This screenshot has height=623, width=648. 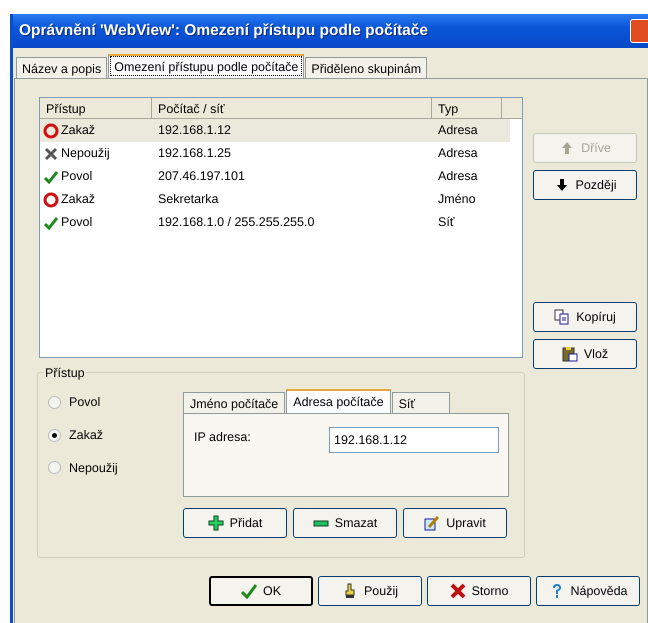 I want to click on field-label: IP adresa:, so click(x=222, y=437).